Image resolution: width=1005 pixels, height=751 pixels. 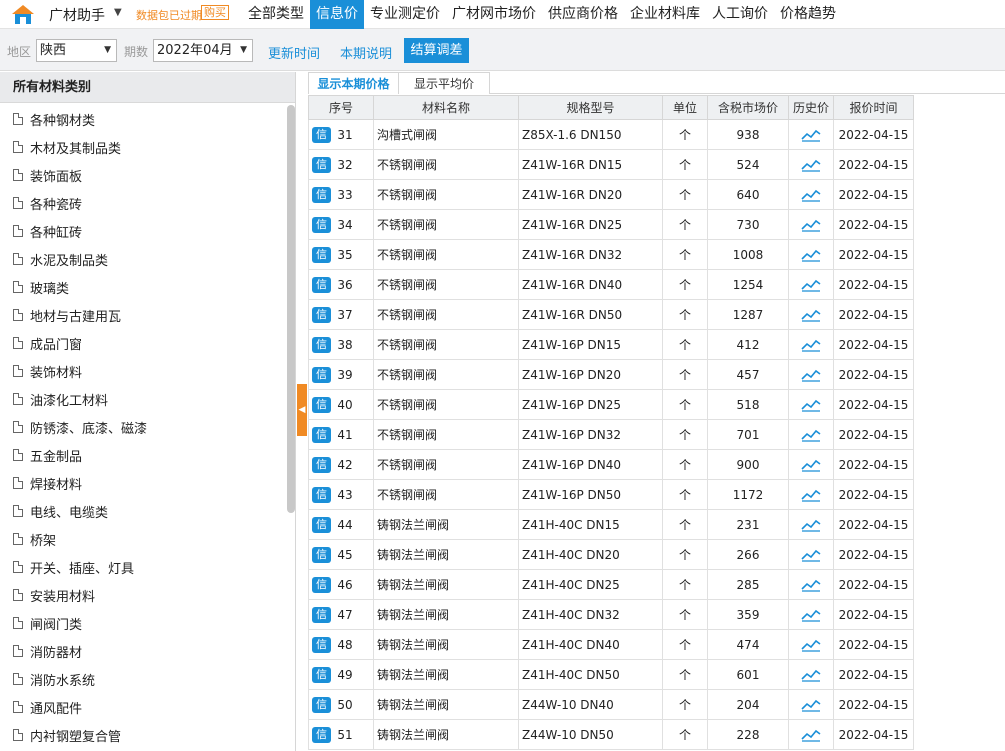 I want to click on nav-tab: 价格趋势, so click(x=808, y=14).